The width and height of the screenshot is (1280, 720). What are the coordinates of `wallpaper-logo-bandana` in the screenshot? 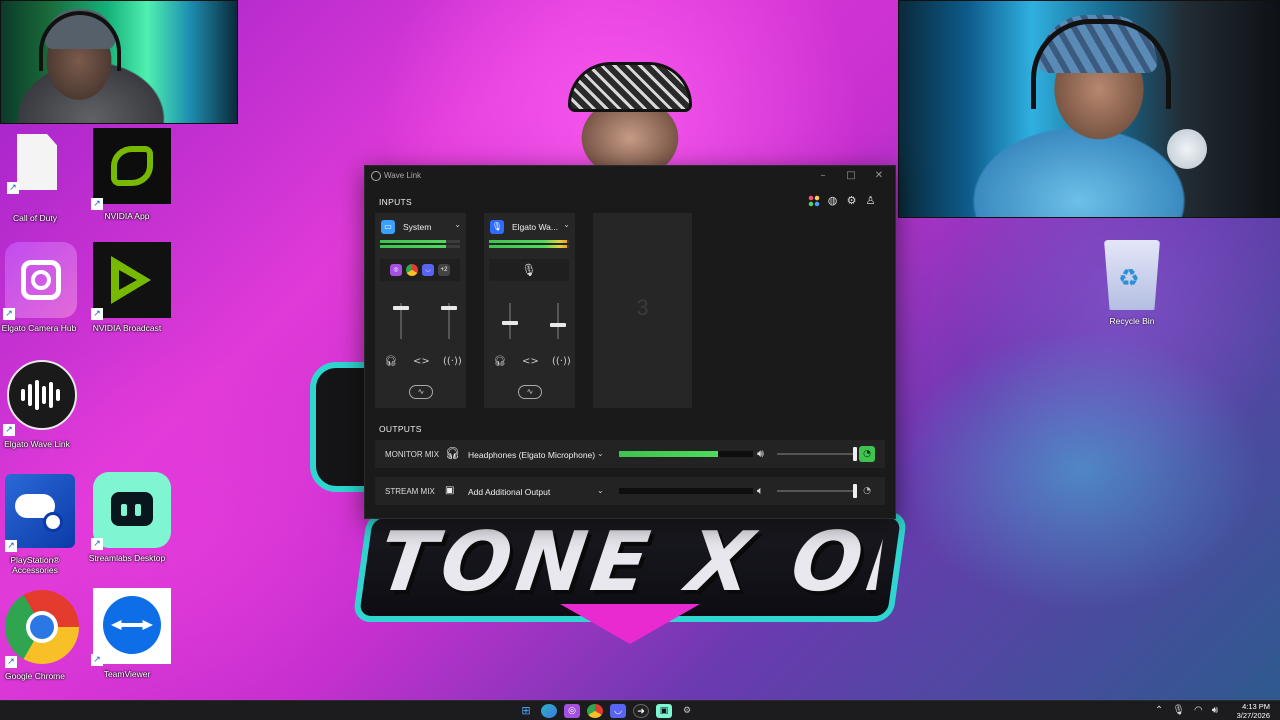 It's located at (630, 87).